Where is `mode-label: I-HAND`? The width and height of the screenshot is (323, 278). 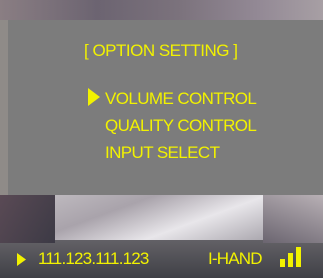 mode-label: I-HAND is located at coordinates (235, 258).